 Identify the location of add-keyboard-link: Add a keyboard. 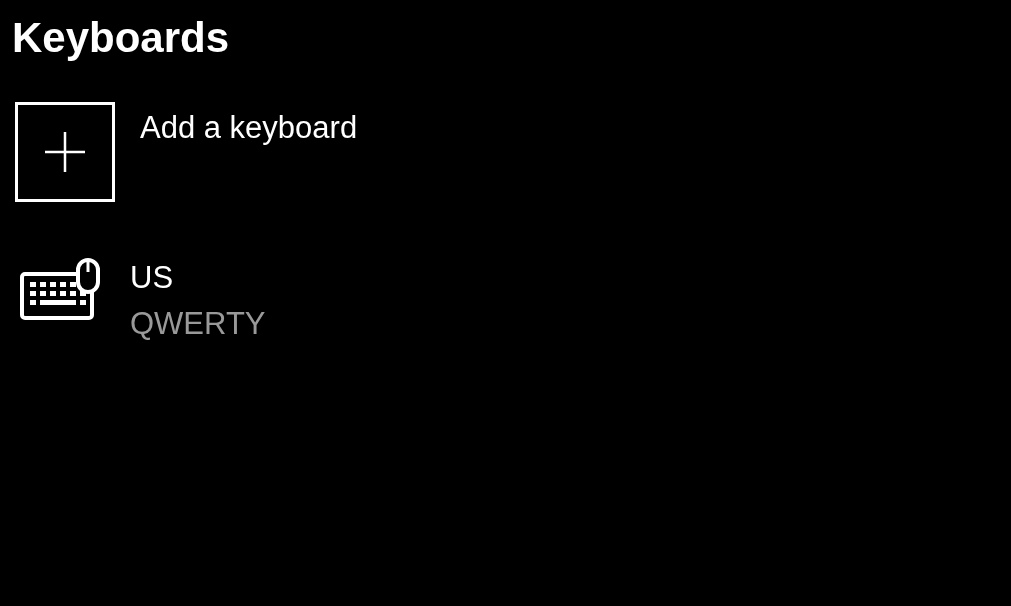
(249, 128).